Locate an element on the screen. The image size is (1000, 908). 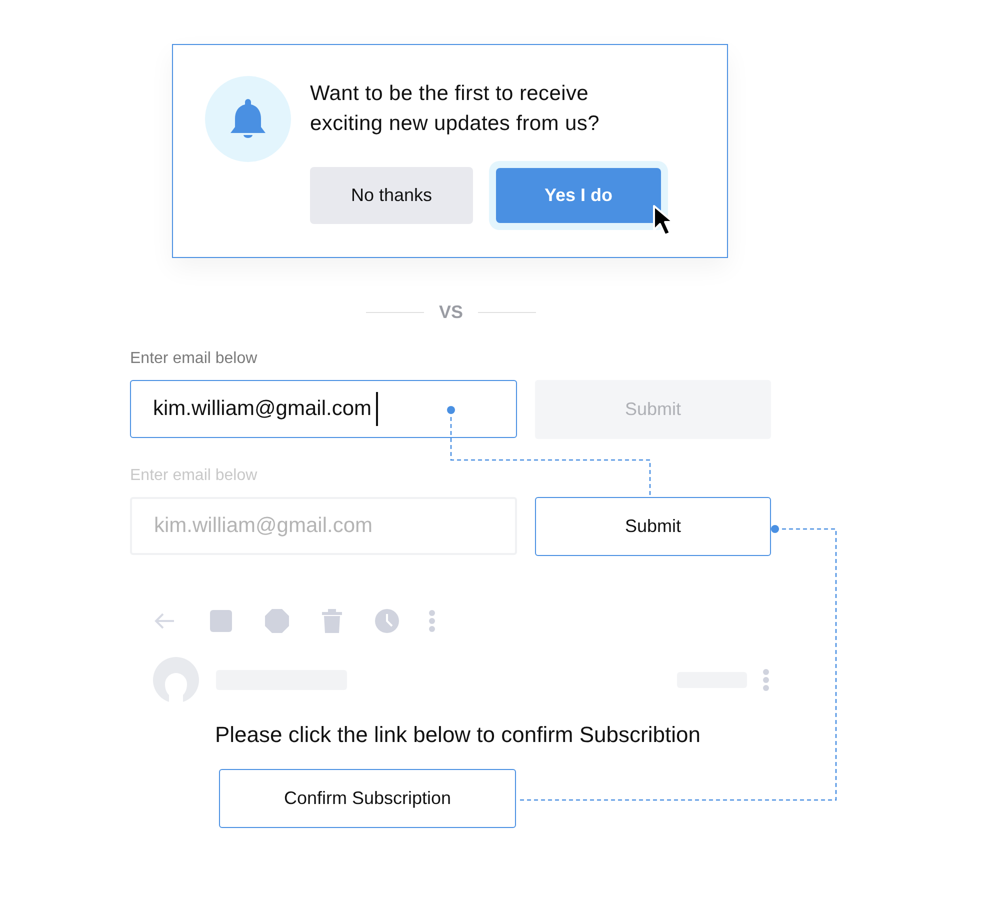
confirm-button: Confirm Subscription is located at coordinates (367, 798).